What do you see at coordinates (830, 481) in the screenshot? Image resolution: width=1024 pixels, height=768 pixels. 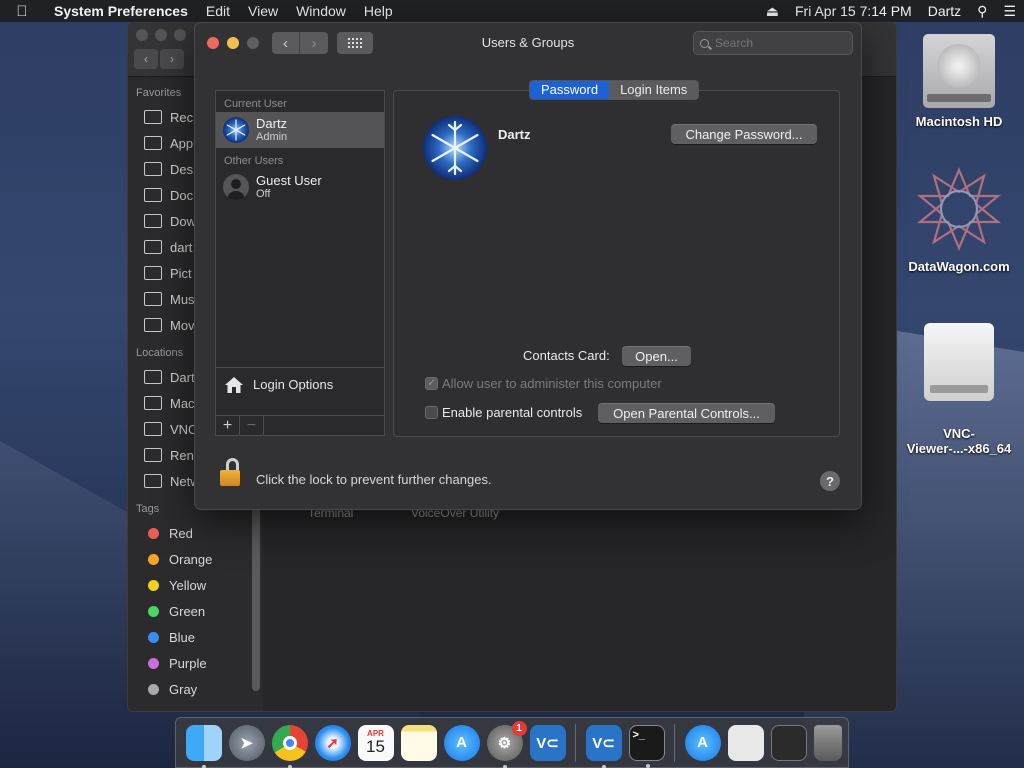 I see `help-button: ?` at bounding box center [830, 481].